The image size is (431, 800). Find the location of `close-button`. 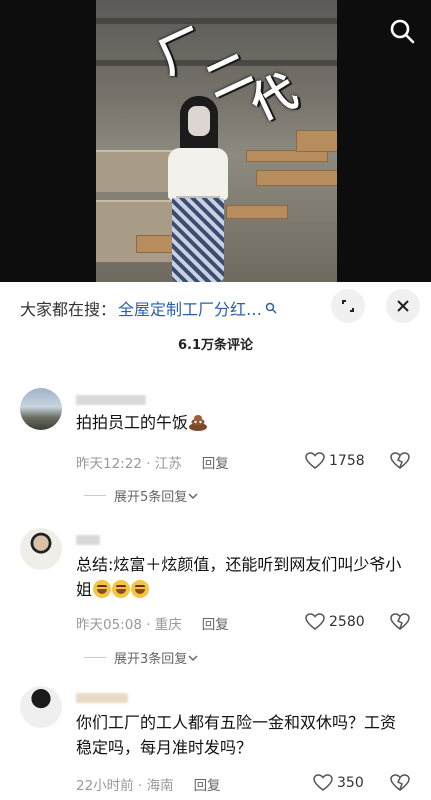

close-button is located at coordinates (403, 306).